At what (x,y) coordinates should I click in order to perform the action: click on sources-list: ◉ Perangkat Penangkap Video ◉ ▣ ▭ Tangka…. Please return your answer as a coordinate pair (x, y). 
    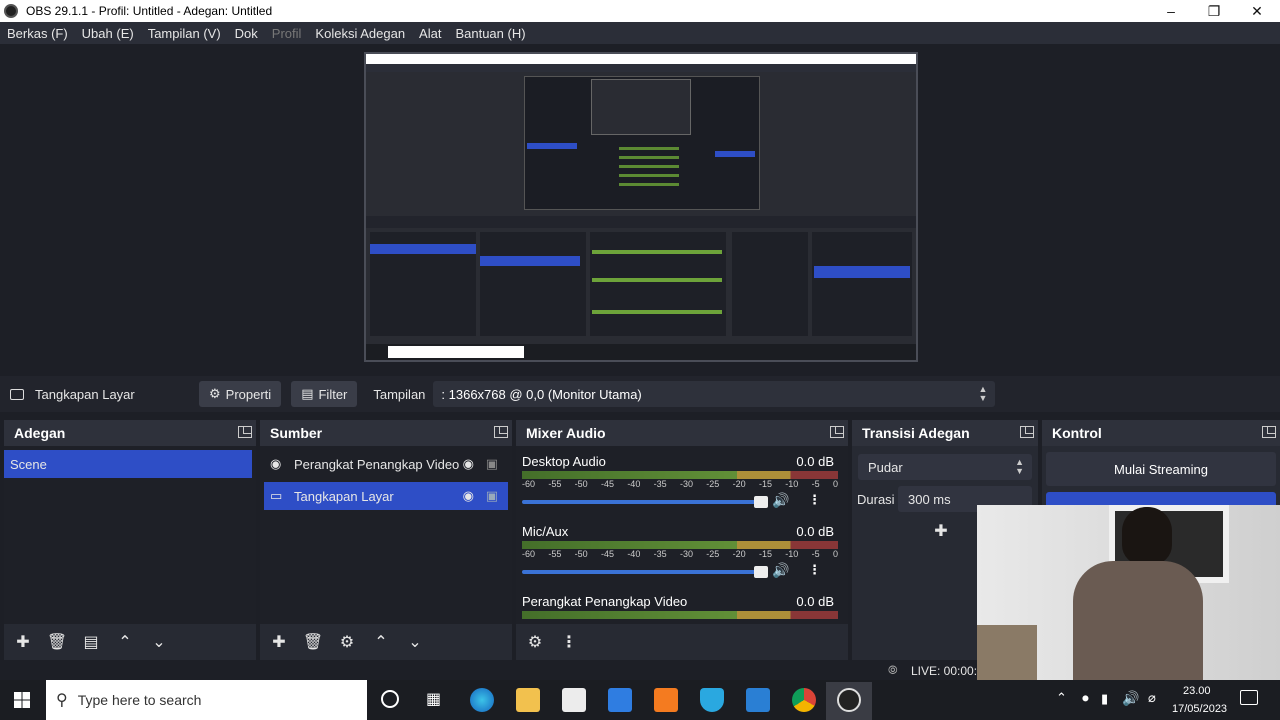
    Looking at the image, I should click on (386, 535).